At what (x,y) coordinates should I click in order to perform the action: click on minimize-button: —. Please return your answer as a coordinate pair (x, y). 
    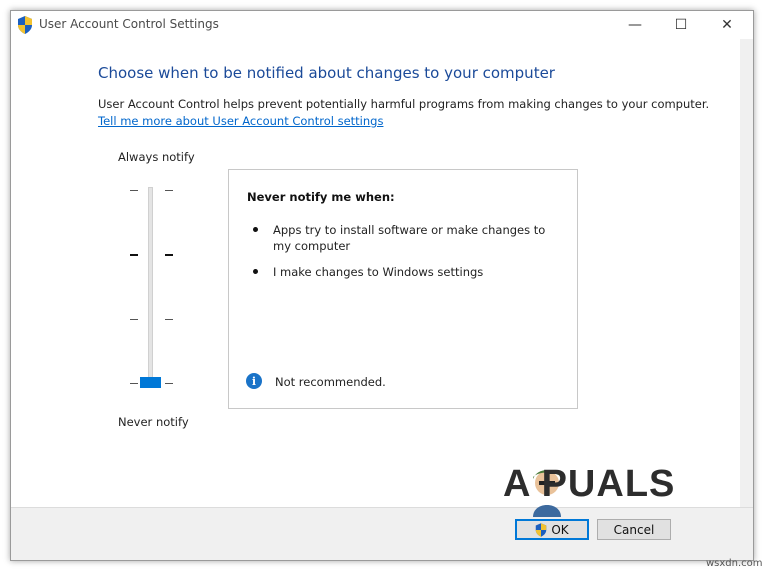
    Looking at the image, I should click on (635, 25).